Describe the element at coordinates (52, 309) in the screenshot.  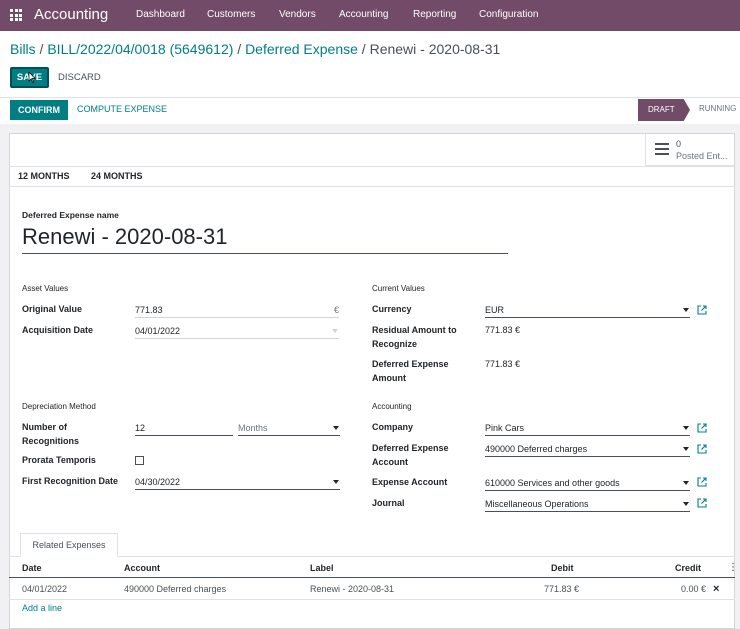
I see `original-value-label: Original Value` at that location.